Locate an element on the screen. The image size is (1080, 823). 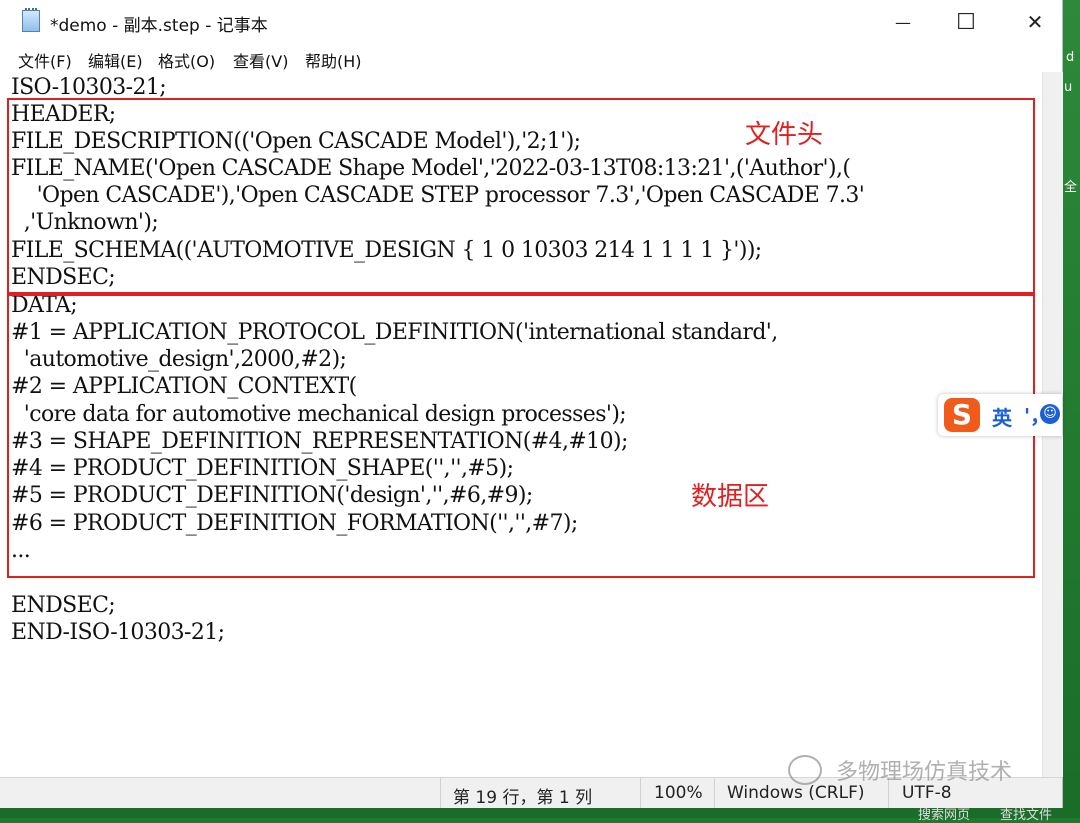
encoding: UTF-8 is located at coordinates (927, 793).